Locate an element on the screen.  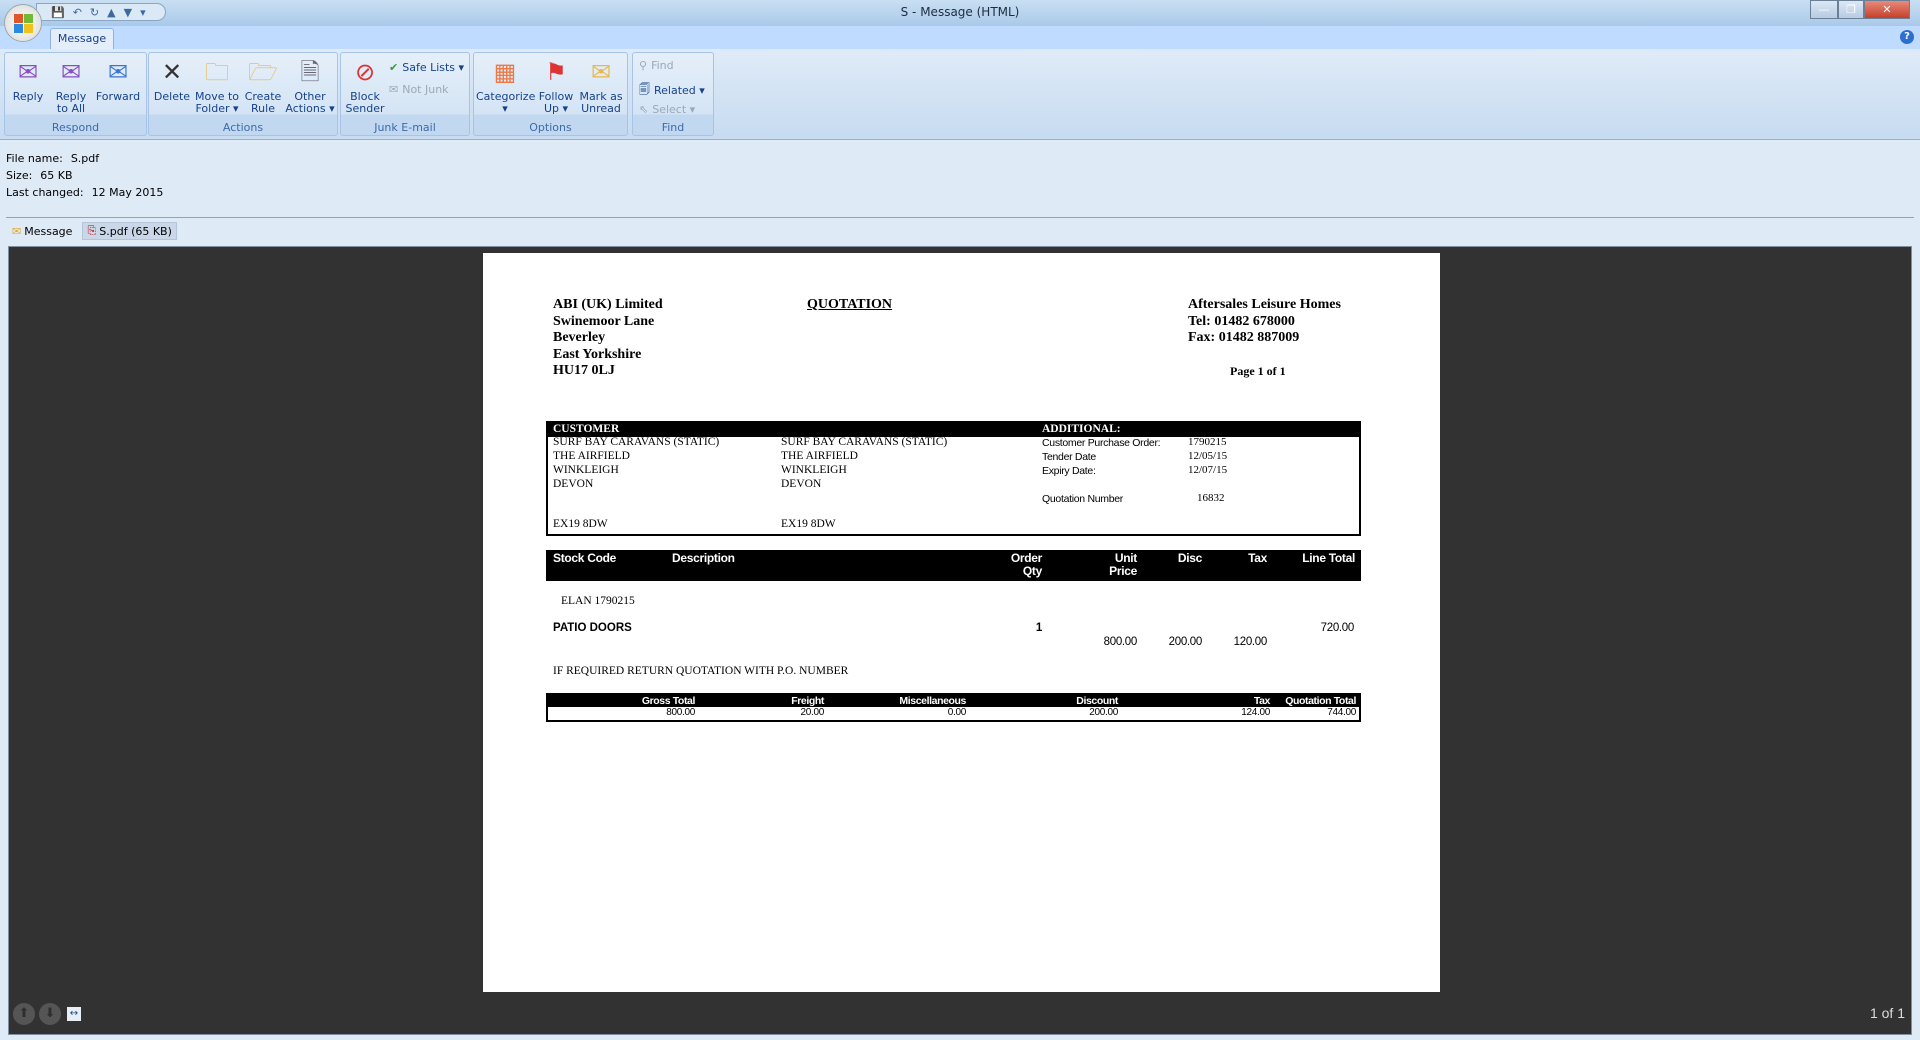
message-attachment-tab: ✉ Message is located at coordinates (42, 231).